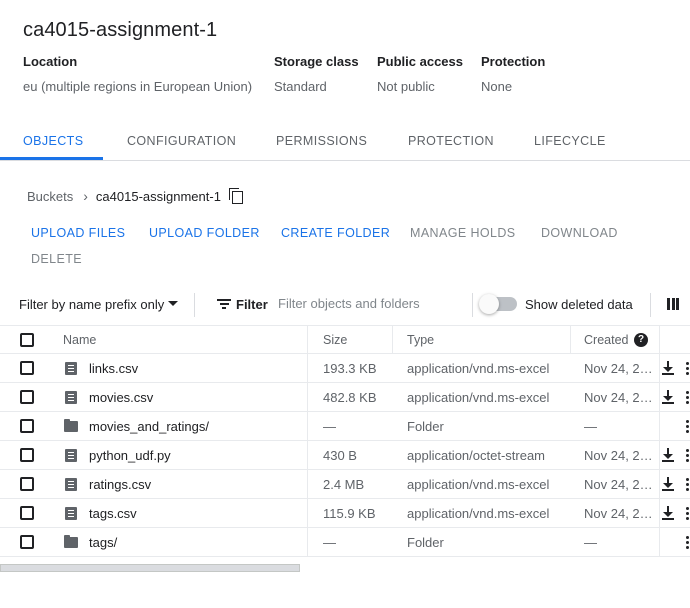  Describe the element at coordinates (50, 196) in the screenshot. I see `breadcrumb-buckets-link: Buckets` at that location.